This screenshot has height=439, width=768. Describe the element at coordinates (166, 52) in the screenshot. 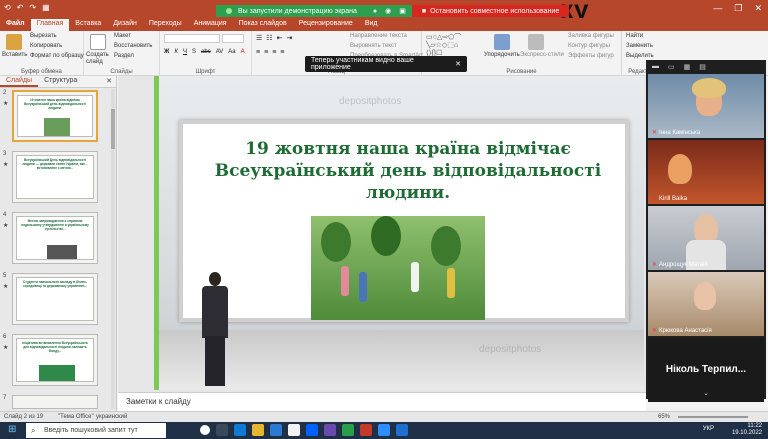

I see `bold-button: Ж` at that location.